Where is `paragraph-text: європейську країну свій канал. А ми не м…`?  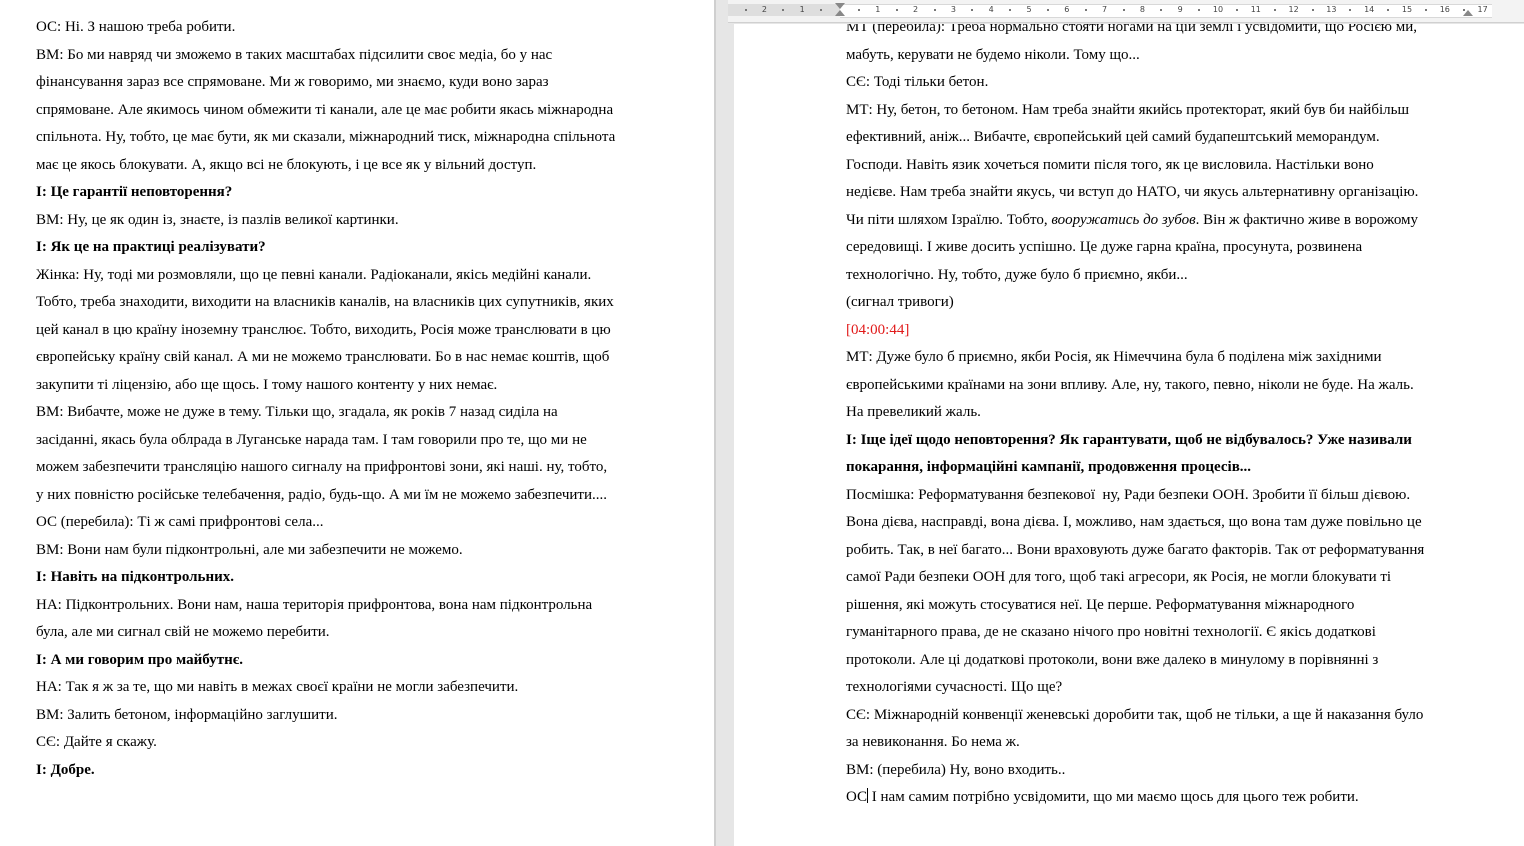 paragraph-text: європейську країну свій канал. А ми не м… is located at coordinates (323, 357).